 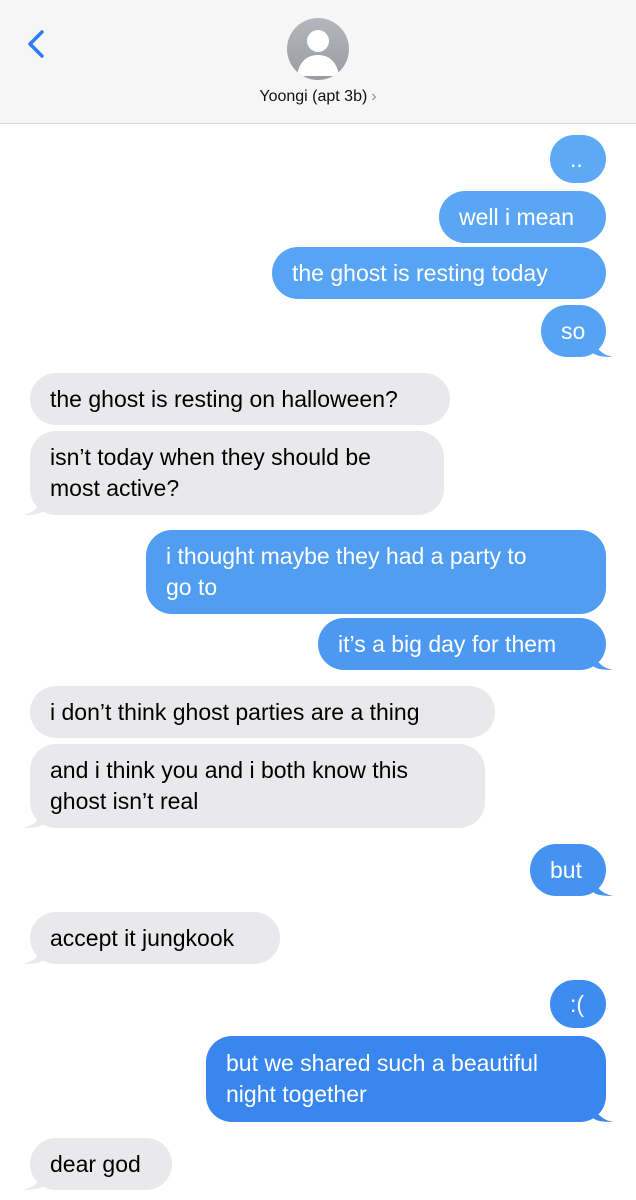 What do you see at coordinates (522, 217) in the screenshot?
I see `message-bubble-sent: well i mean` at bounding box center [522, 217].